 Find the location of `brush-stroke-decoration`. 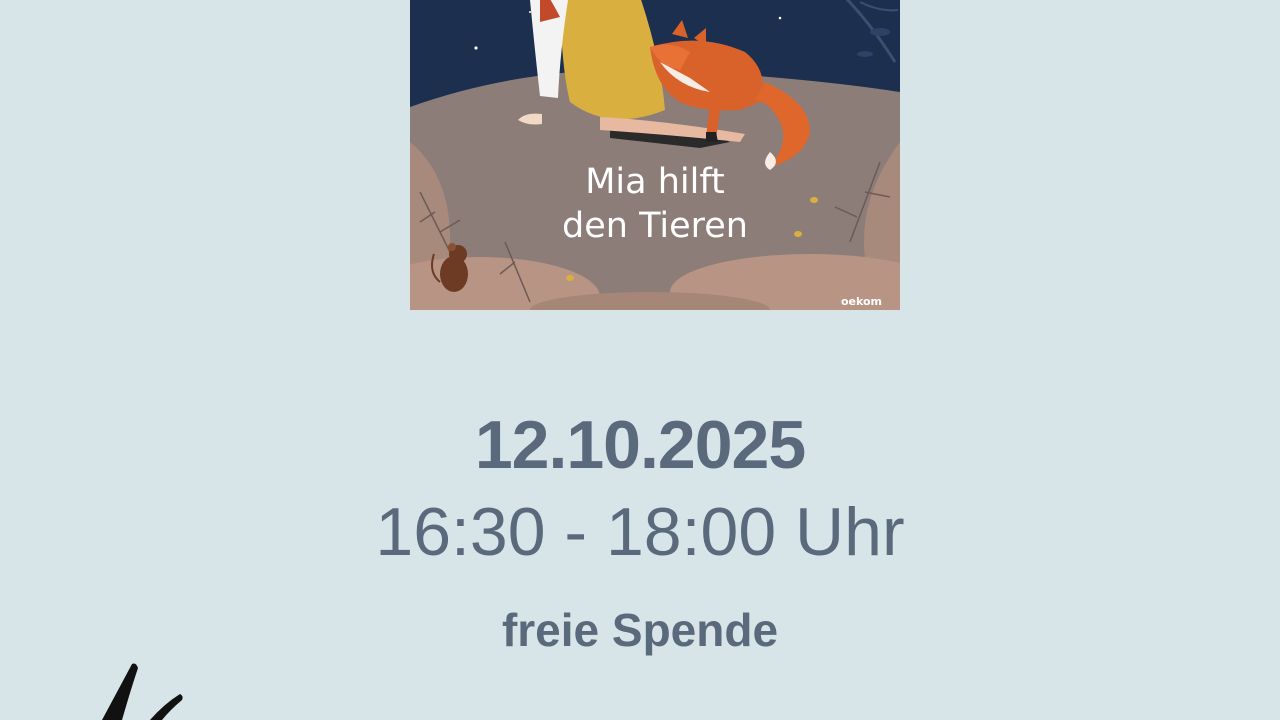

brush-stroke-decoration is located at coordinates (142, 691).